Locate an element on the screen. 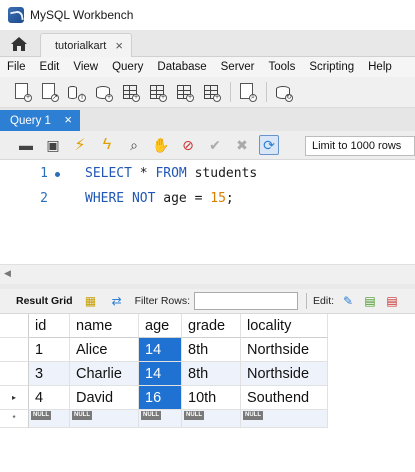  column-header: grade is located at coordinates (211, 326).